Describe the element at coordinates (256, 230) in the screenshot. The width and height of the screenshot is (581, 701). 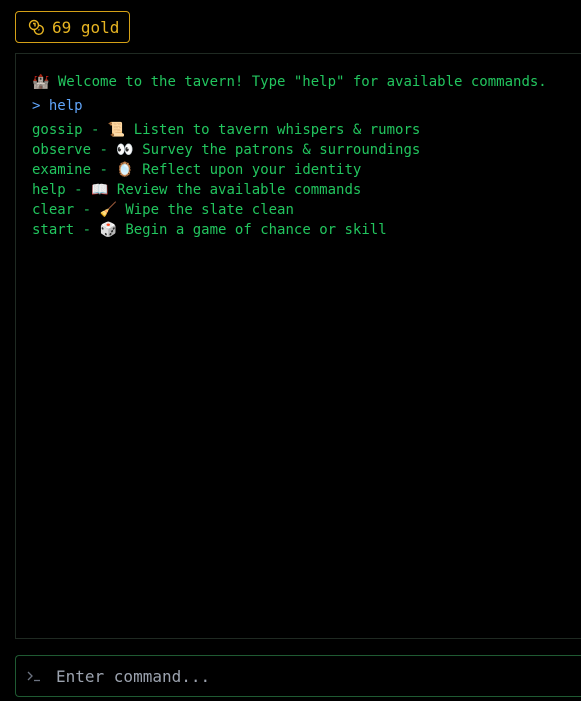
I see `command-description: Begin a game of chance or skill` at that location.